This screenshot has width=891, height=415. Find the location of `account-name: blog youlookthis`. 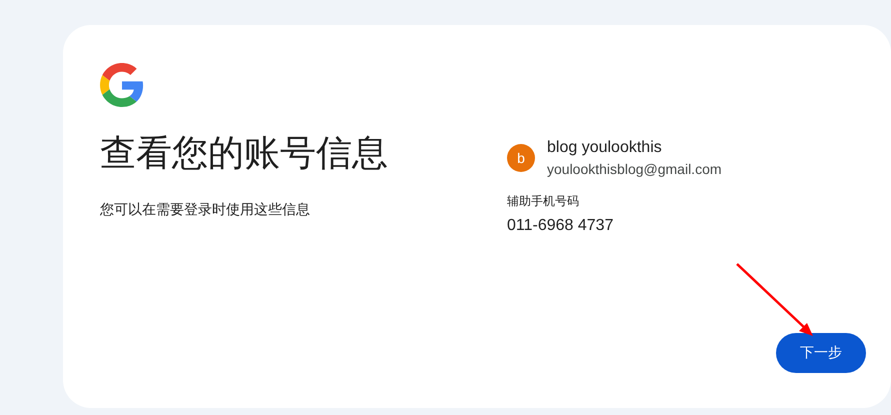

account-name: blog youlookthis is located at coordinates (605, 148).